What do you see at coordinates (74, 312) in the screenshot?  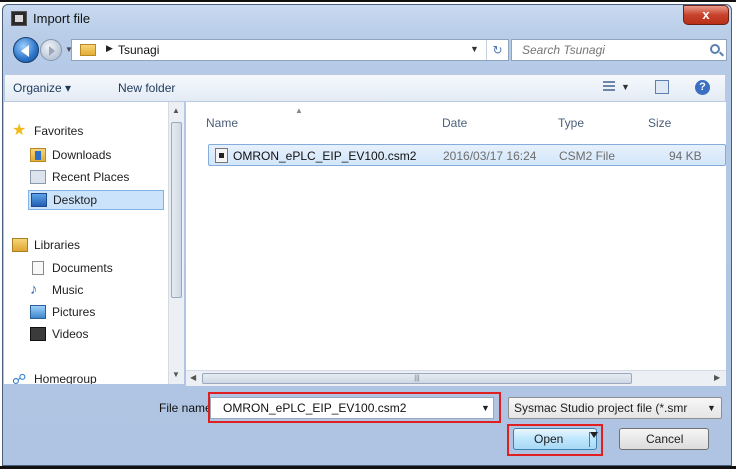 I see `nav-item-label: Pictures` at bounding box center [74, 312].